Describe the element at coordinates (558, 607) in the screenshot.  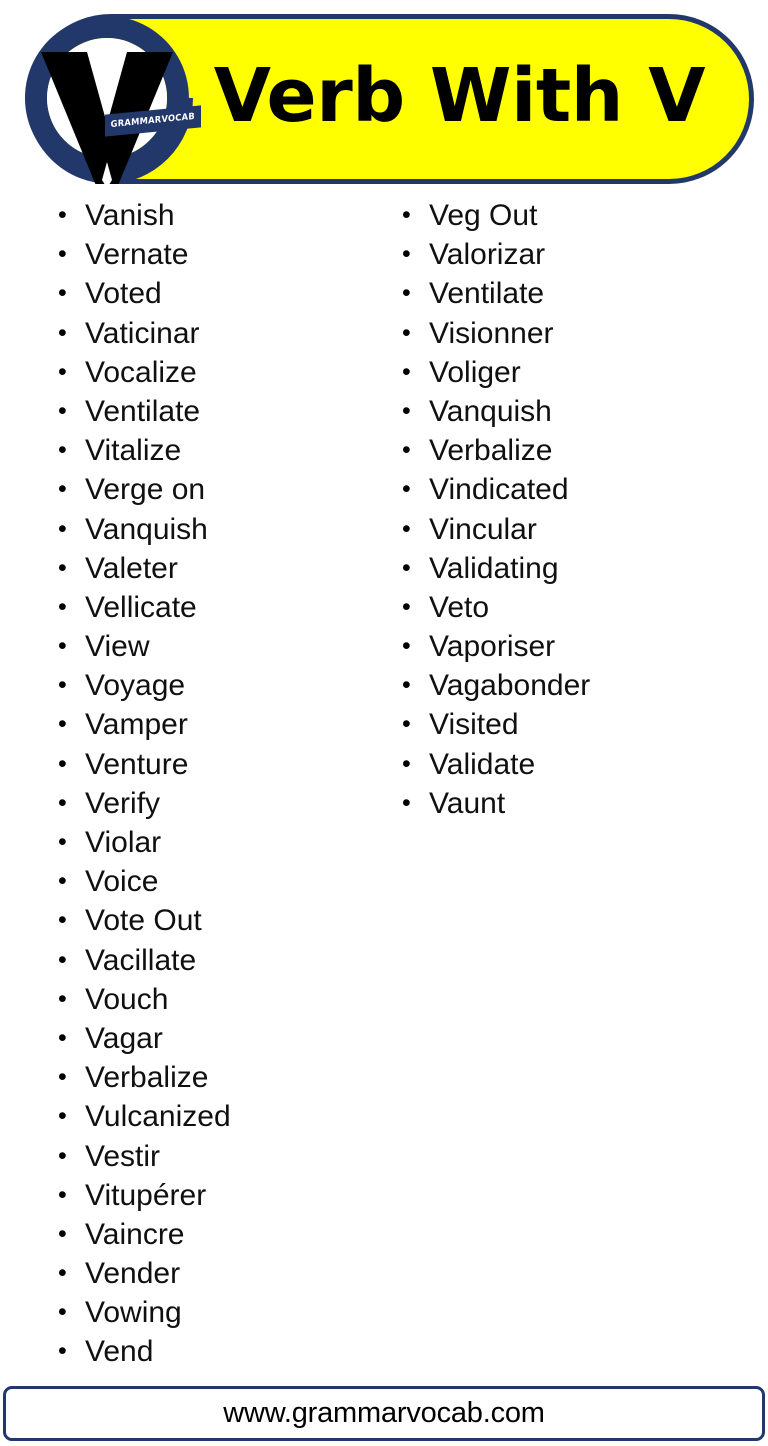
I see `verb-list-item: Veto` at that location.